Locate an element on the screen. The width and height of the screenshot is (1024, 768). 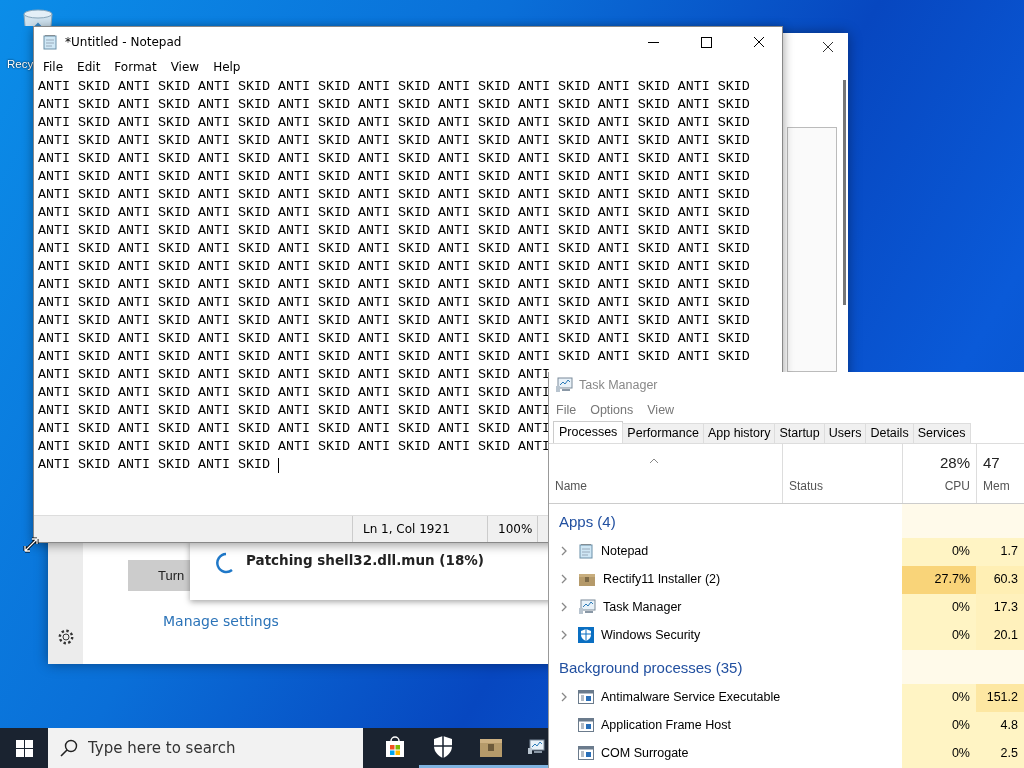
desktop-icon-label: Recy is located at coordinates (20, 64).